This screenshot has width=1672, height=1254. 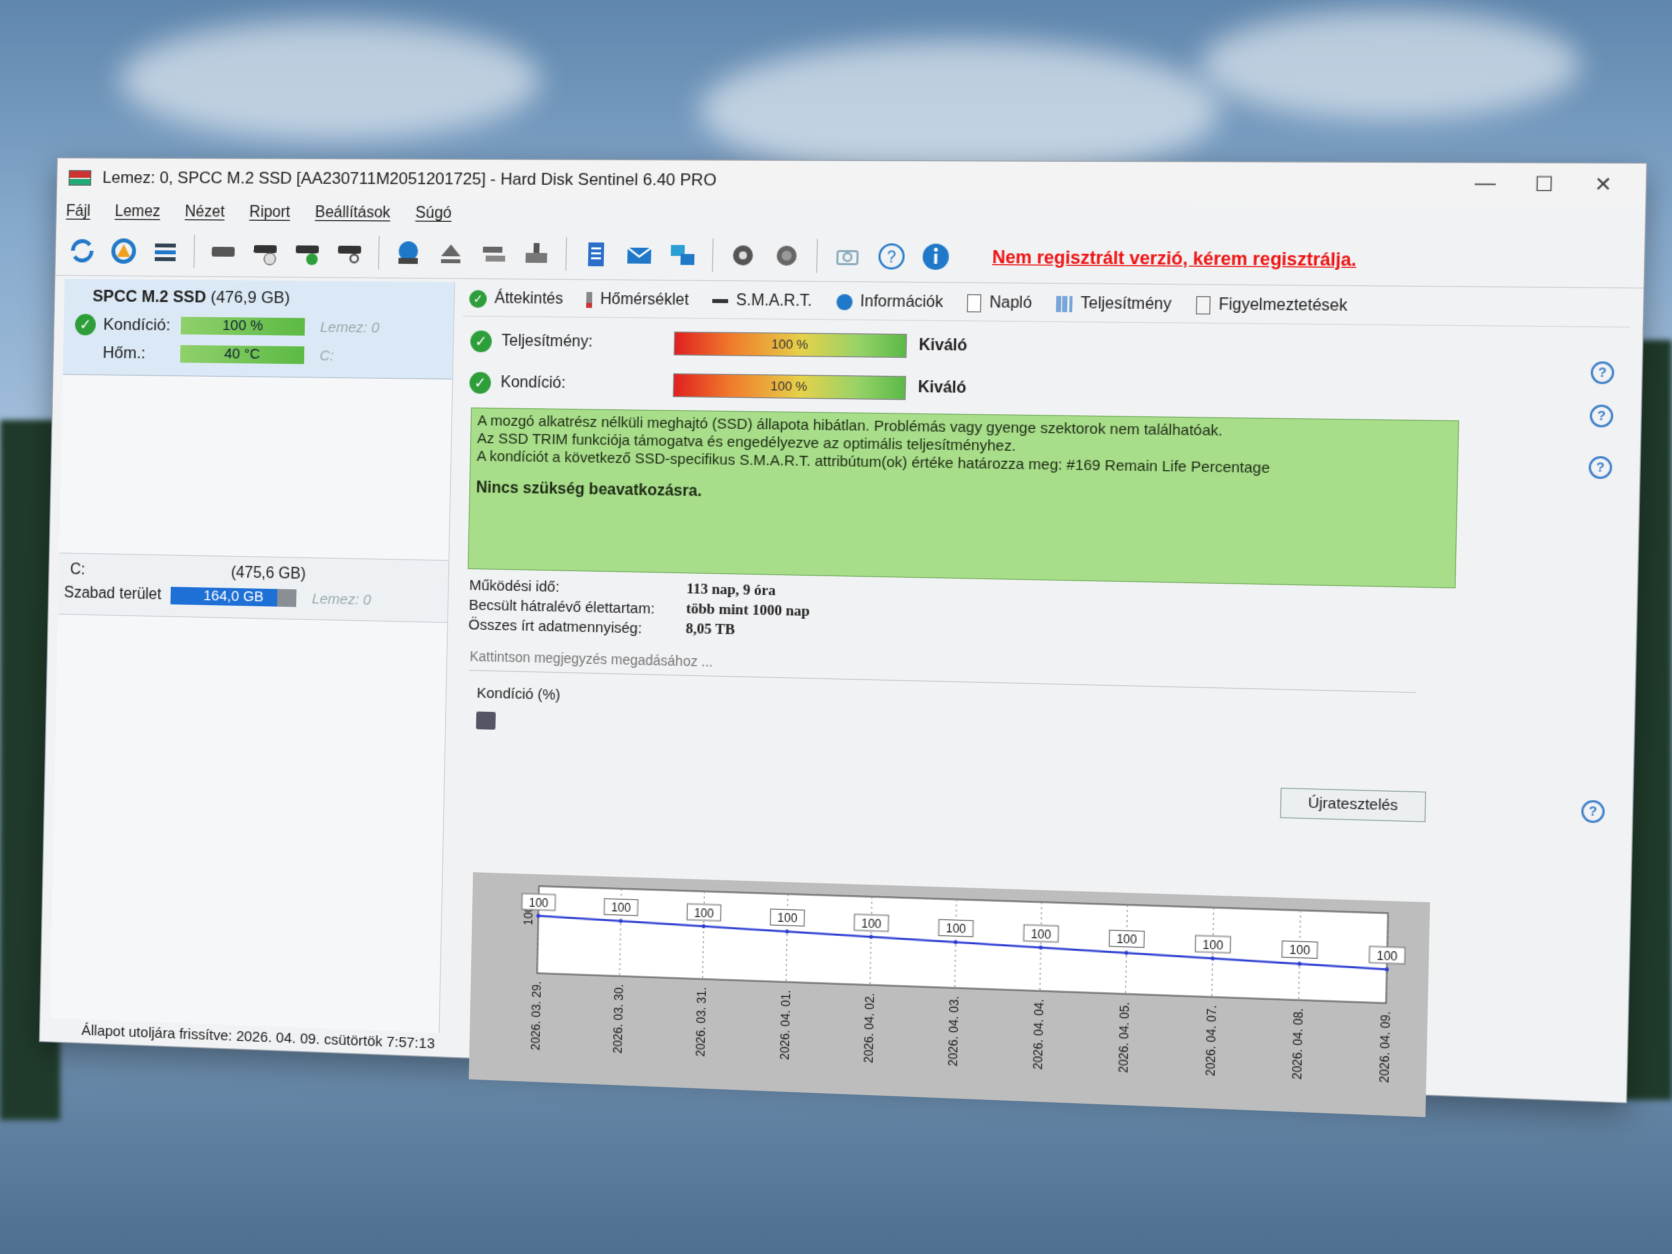 I want to click on disk-search-icon, so click(x=349, y=253).